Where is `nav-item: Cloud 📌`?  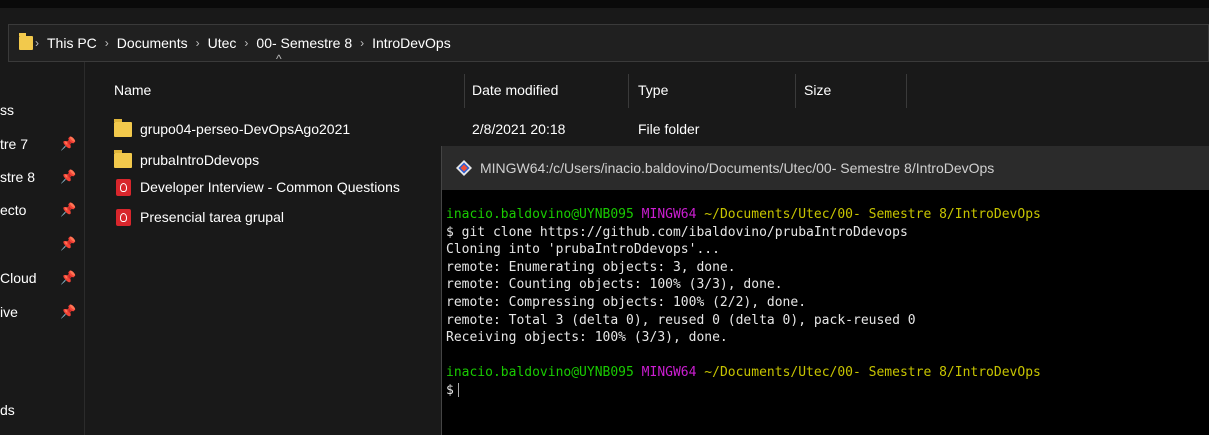
nav-item: Cloud 📌 is located at coordinates (42, 279).